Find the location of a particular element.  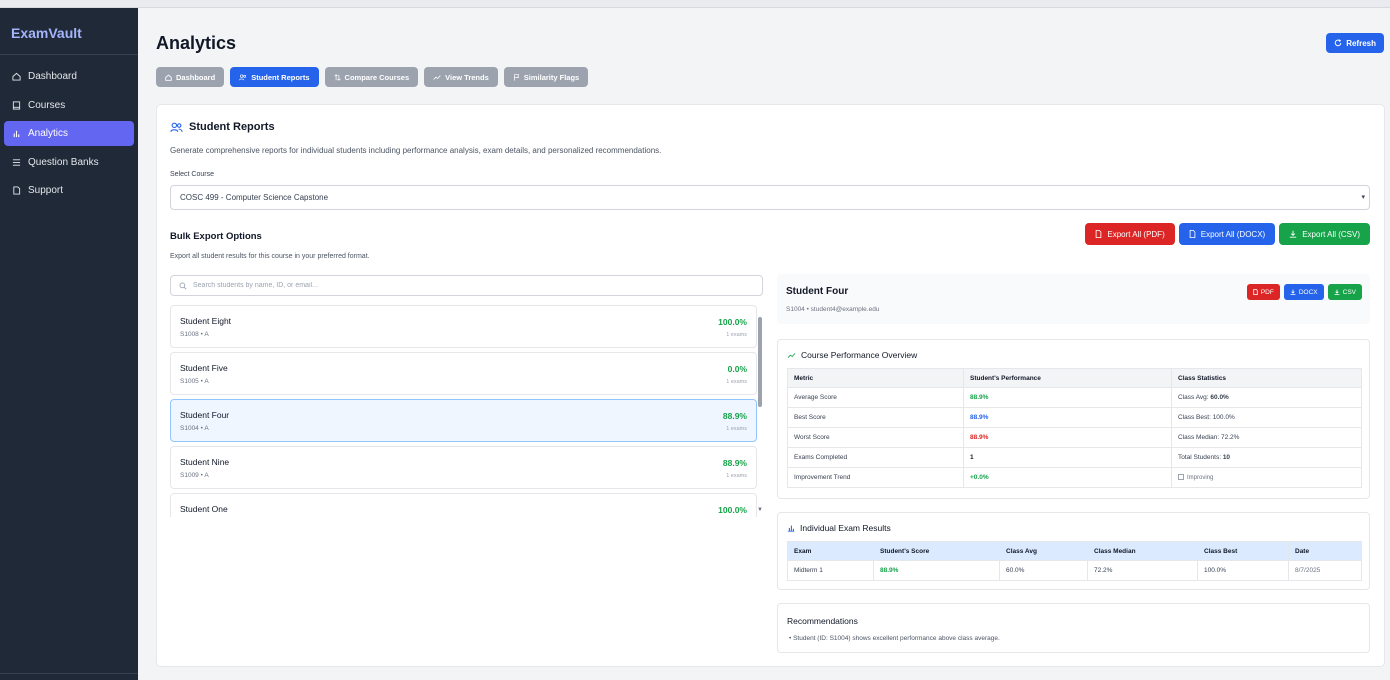

metric-cell: Average Score is located at coordinates (875, 397).